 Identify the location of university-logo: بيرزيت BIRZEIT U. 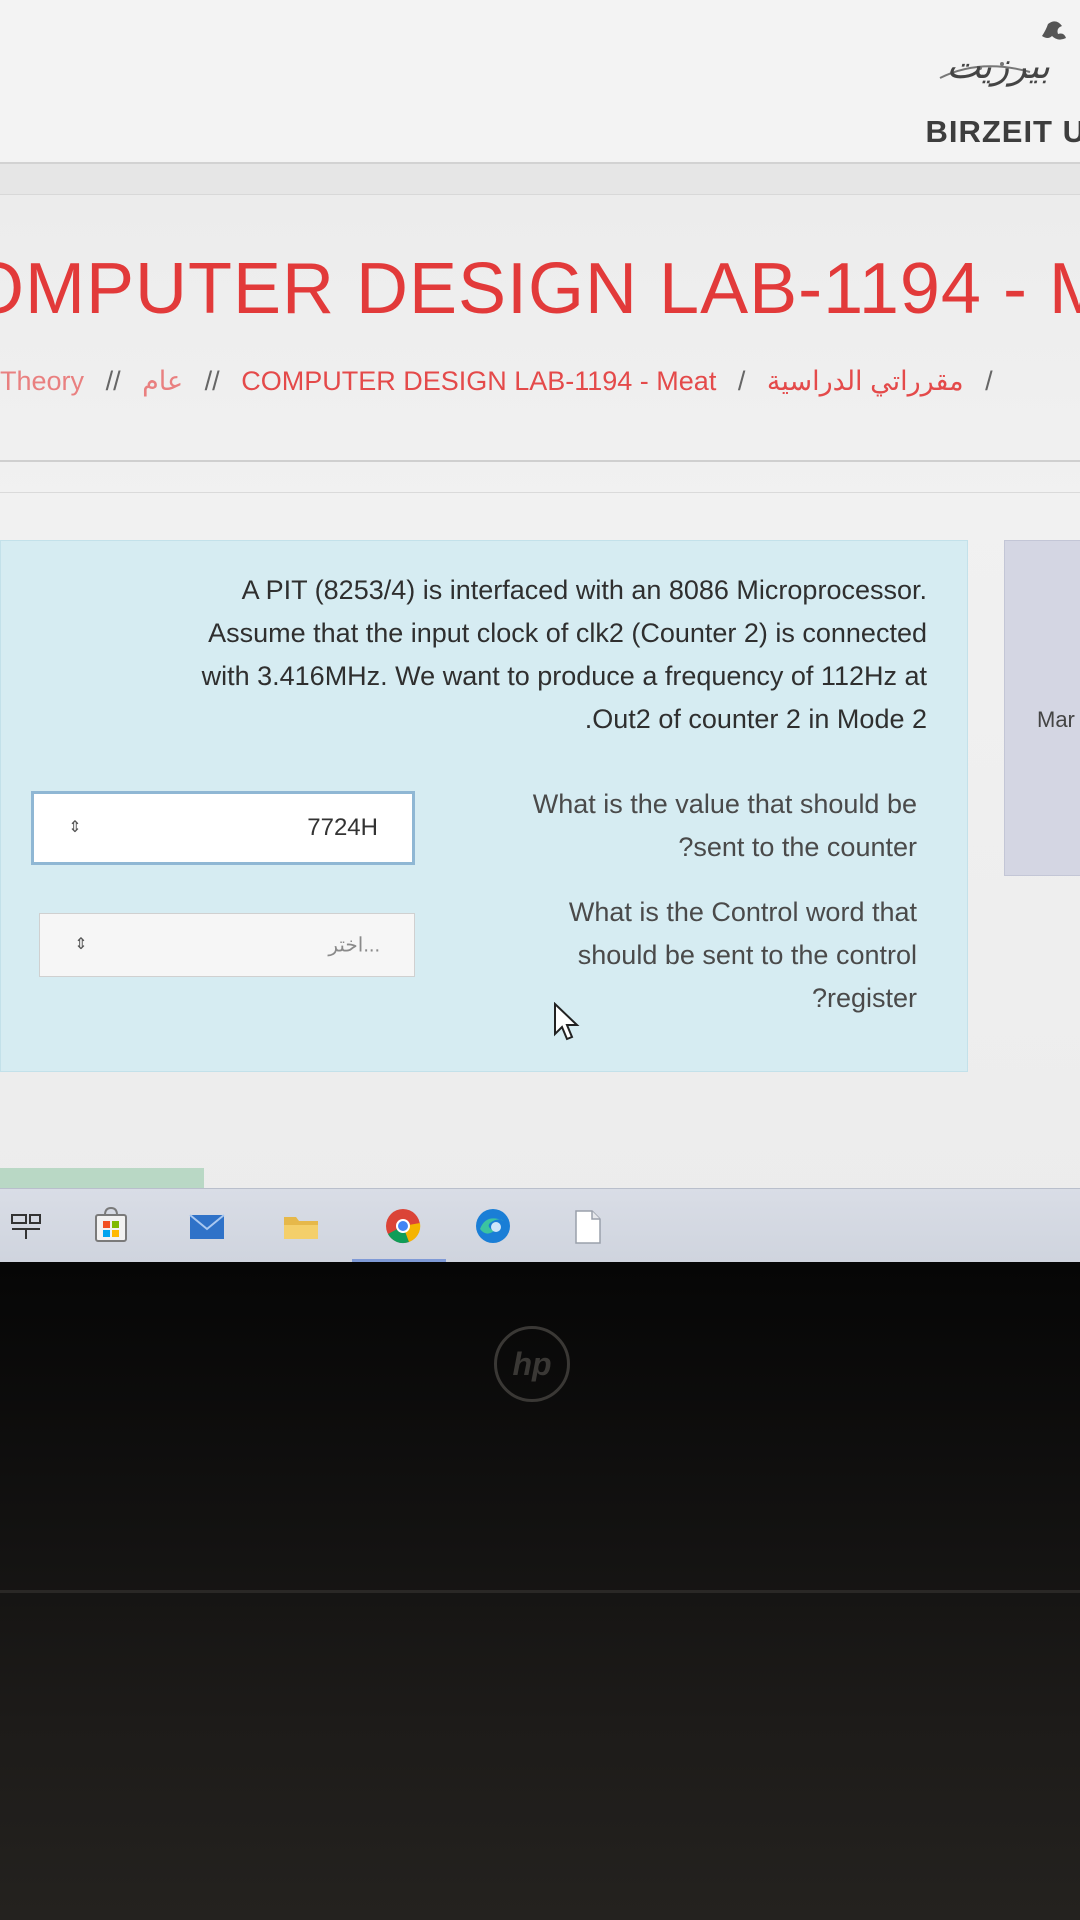
(1000, 83).